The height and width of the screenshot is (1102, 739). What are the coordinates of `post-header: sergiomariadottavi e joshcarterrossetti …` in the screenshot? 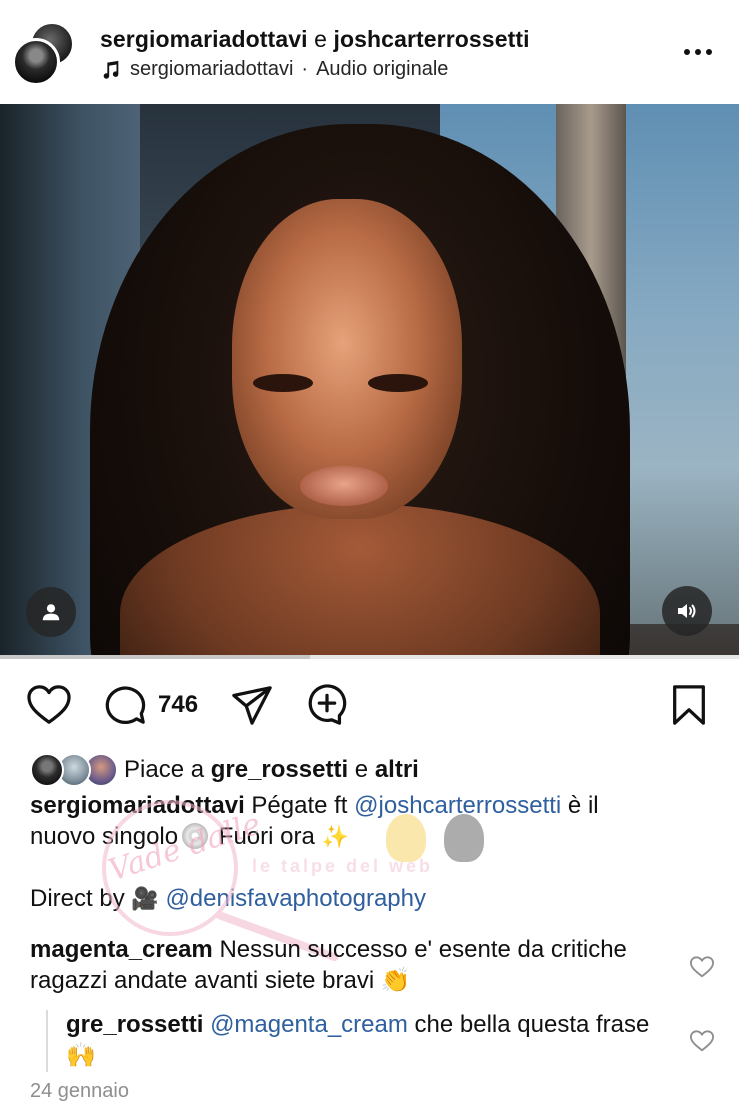 It's located at (369, 52).